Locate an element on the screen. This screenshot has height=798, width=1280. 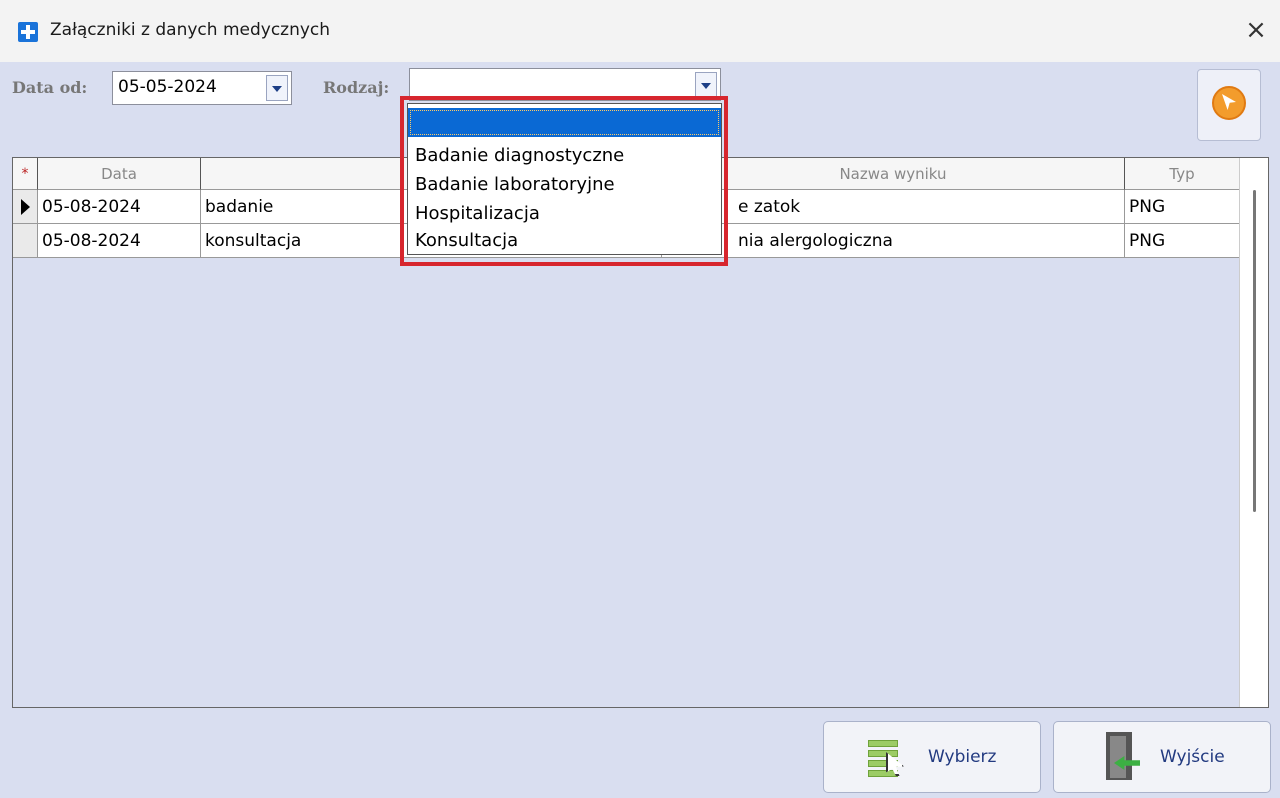
scrollbar-thumb is located at coordinates (1254, 351).